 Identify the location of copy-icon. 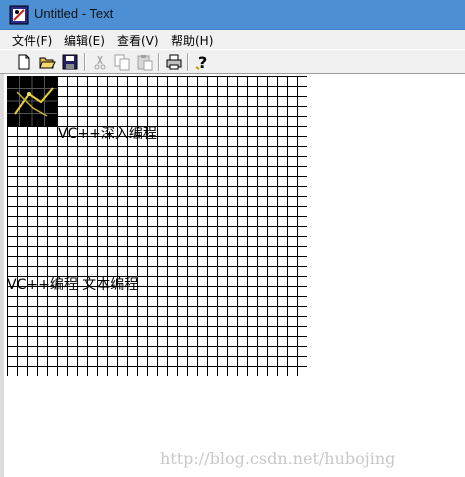
(122, 62).